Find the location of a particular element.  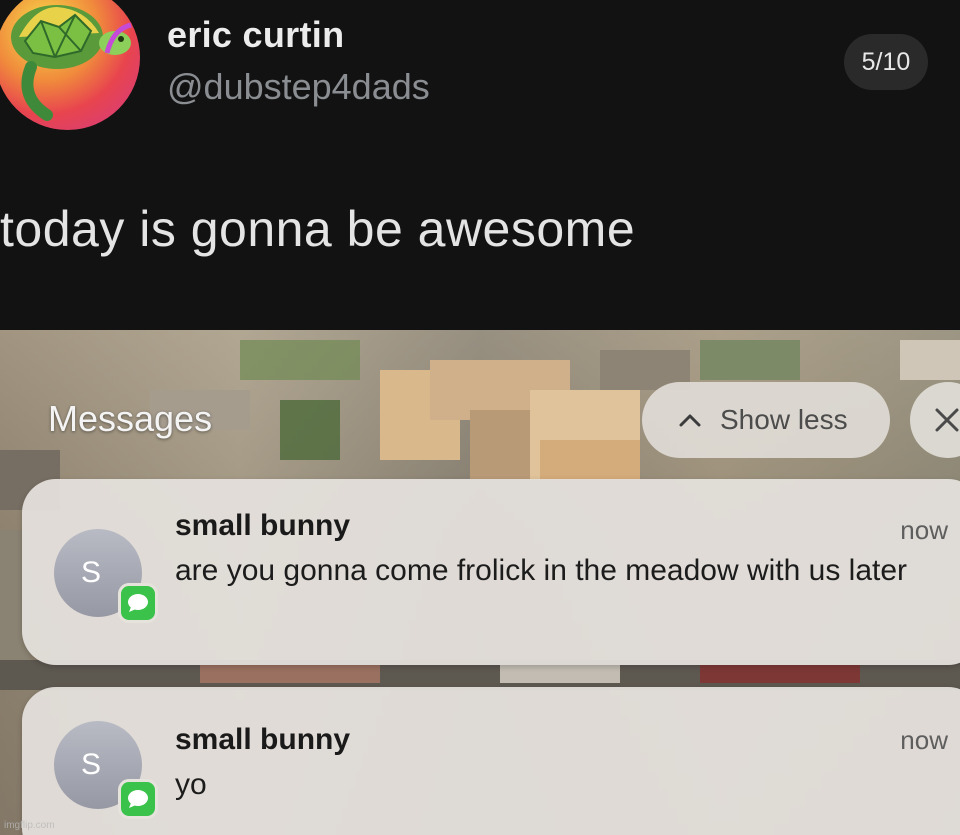

close-icon is located at coordinates (947, 420).